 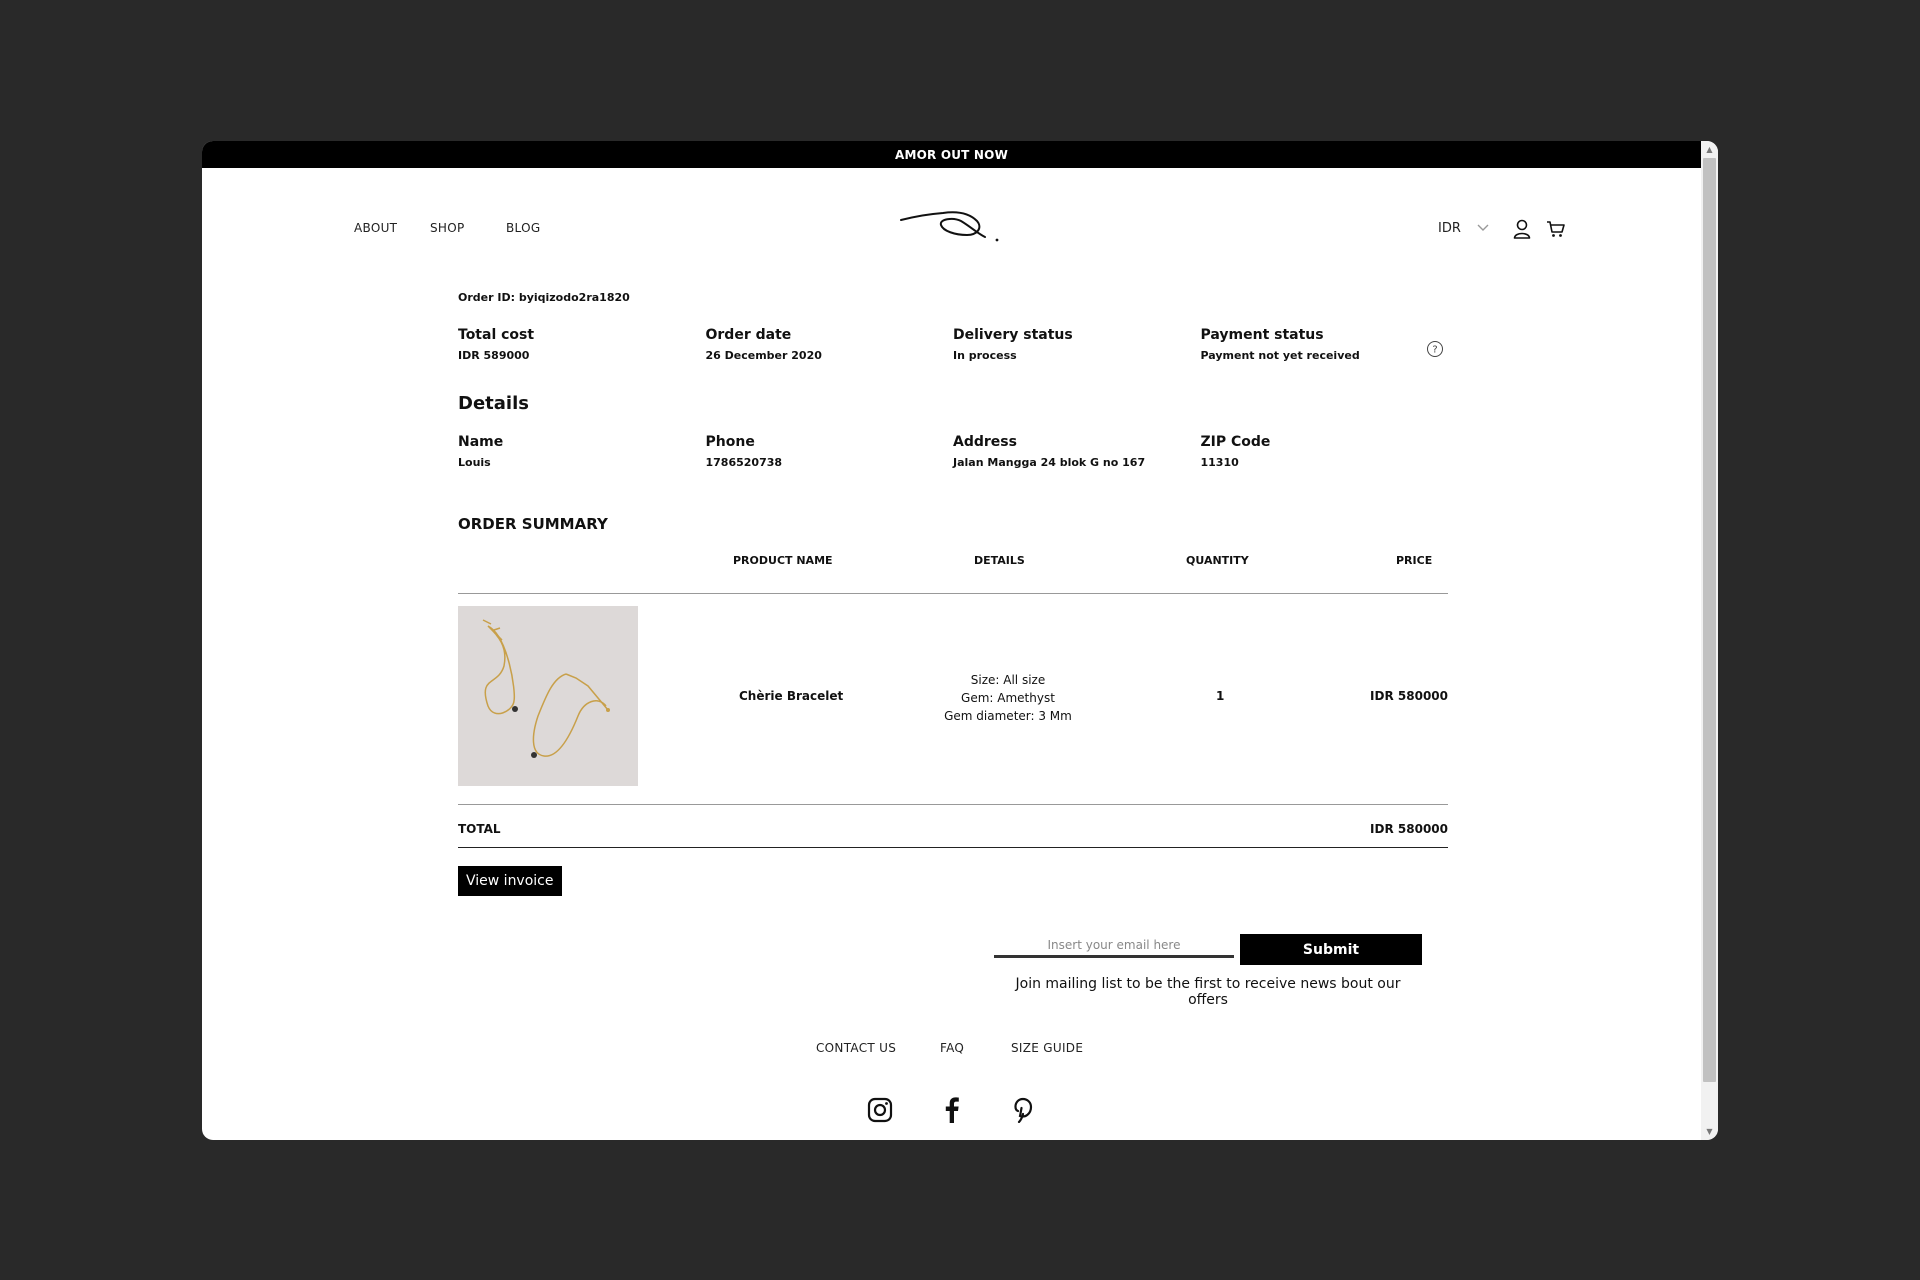 I want to click on details-heading: Details, so click(x=493, y=403).